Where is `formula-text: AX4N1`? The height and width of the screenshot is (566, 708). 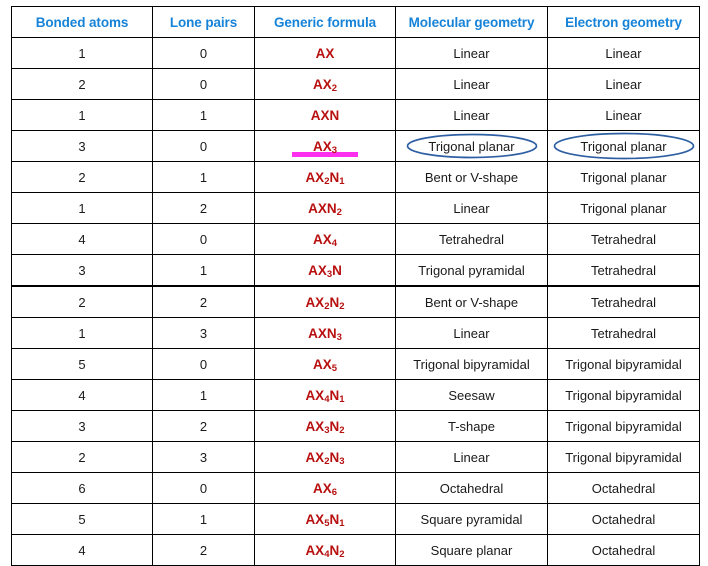
formula-text: AX4N1 is located at coordinates (325, 396).